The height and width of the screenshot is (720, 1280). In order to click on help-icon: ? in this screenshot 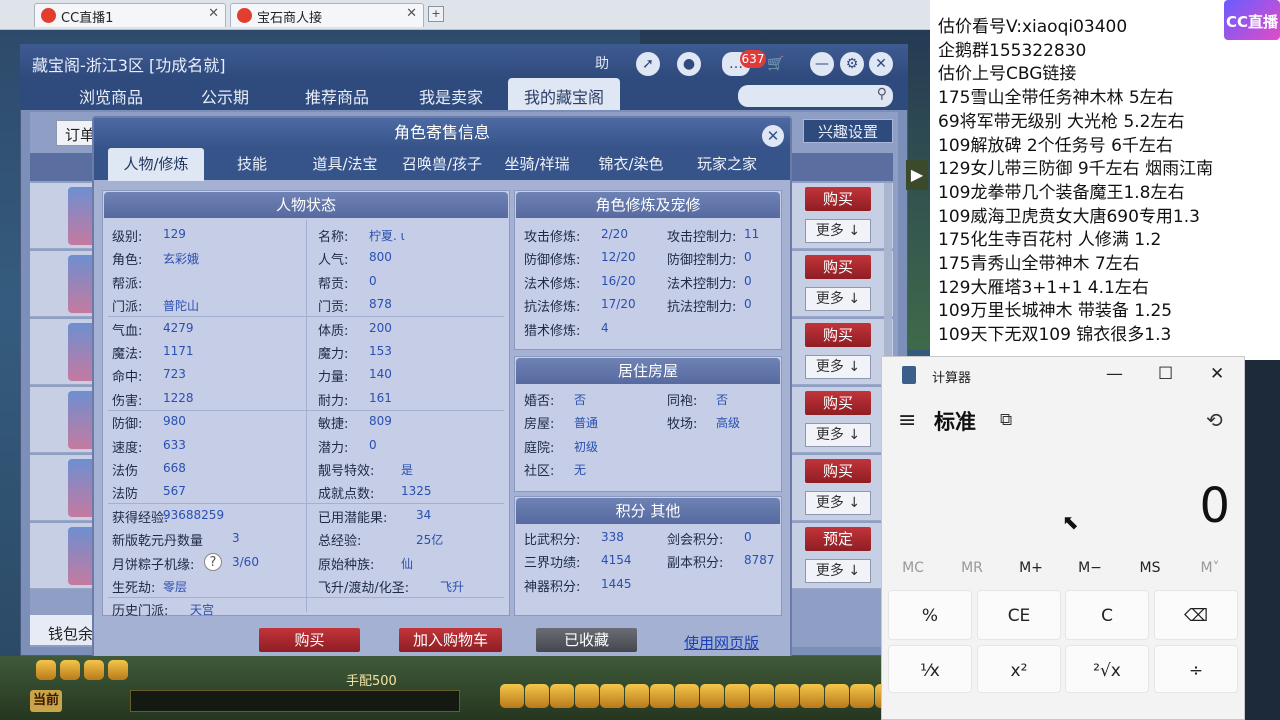, I will do `click(213, 561)`.